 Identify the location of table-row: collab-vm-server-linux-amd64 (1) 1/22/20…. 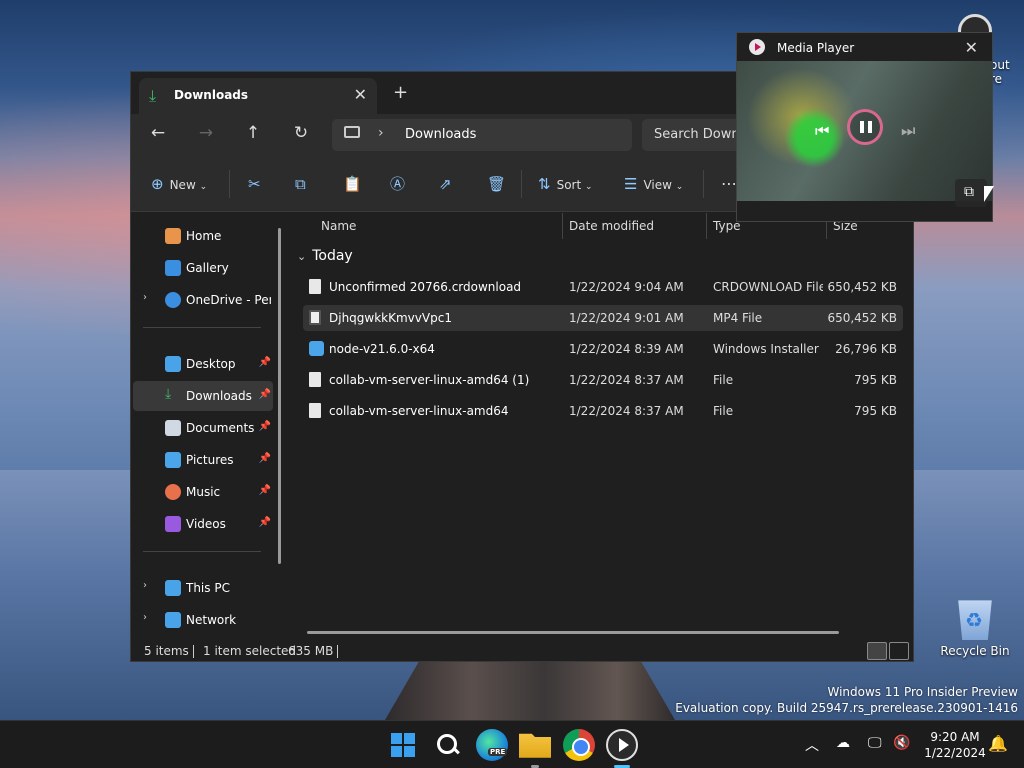
(603, 380).